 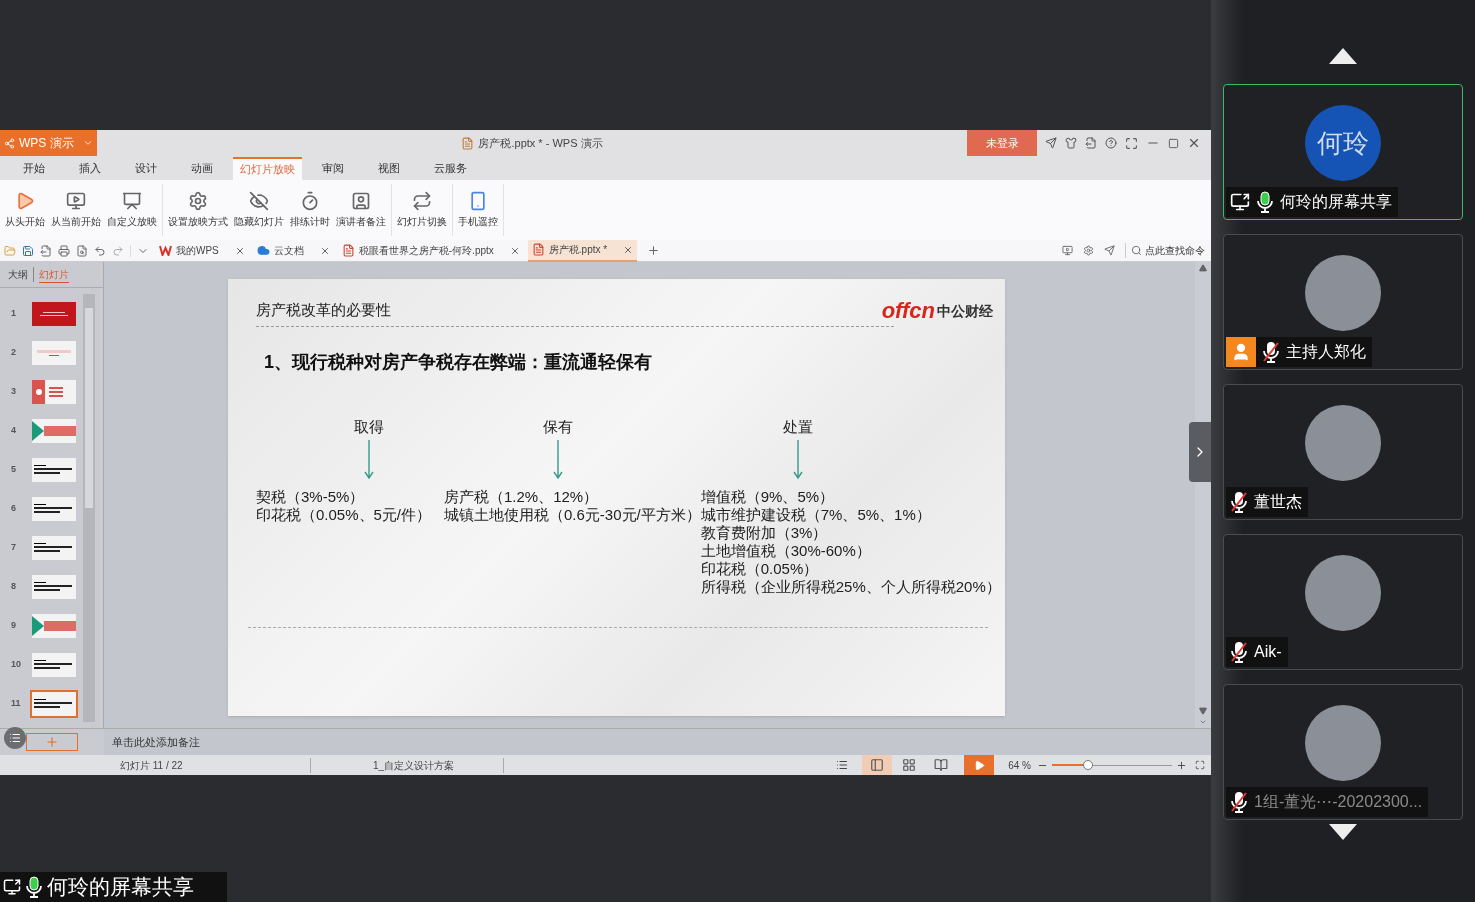 I want to click on command-search: 点此查找命令, so click(x=1165, y=250).